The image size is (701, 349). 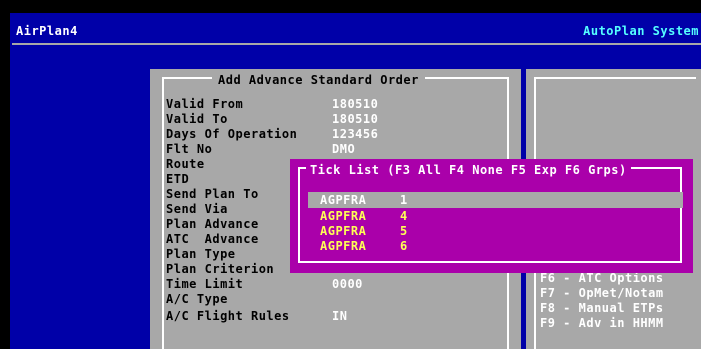 I want to click on field-label-ac-type: A/C Type, so click(x=197, y=299).